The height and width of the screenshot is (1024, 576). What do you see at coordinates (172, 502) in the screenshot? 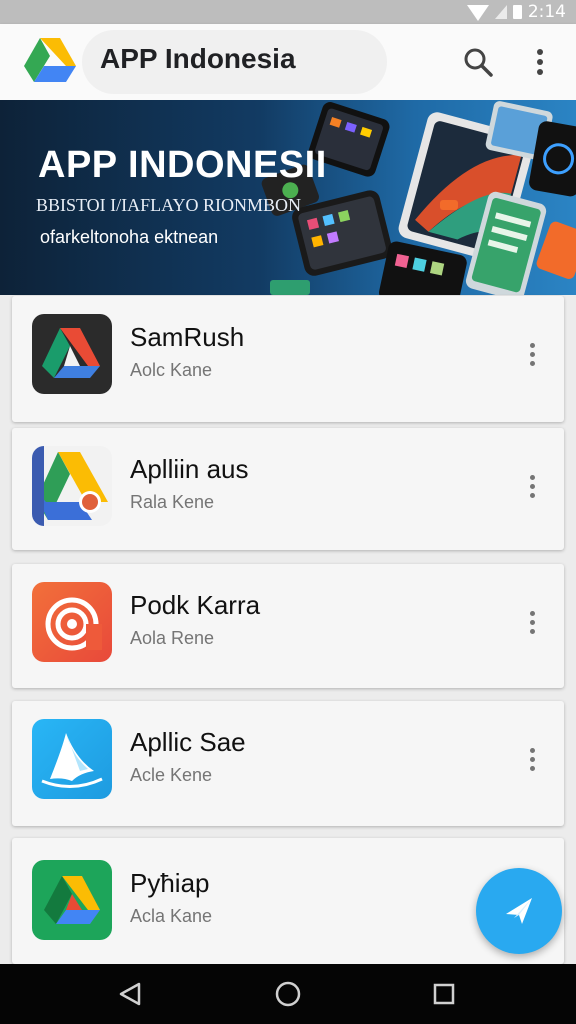
I see `app-subtitle: Rala Kene` at bounding box center [172, 502].